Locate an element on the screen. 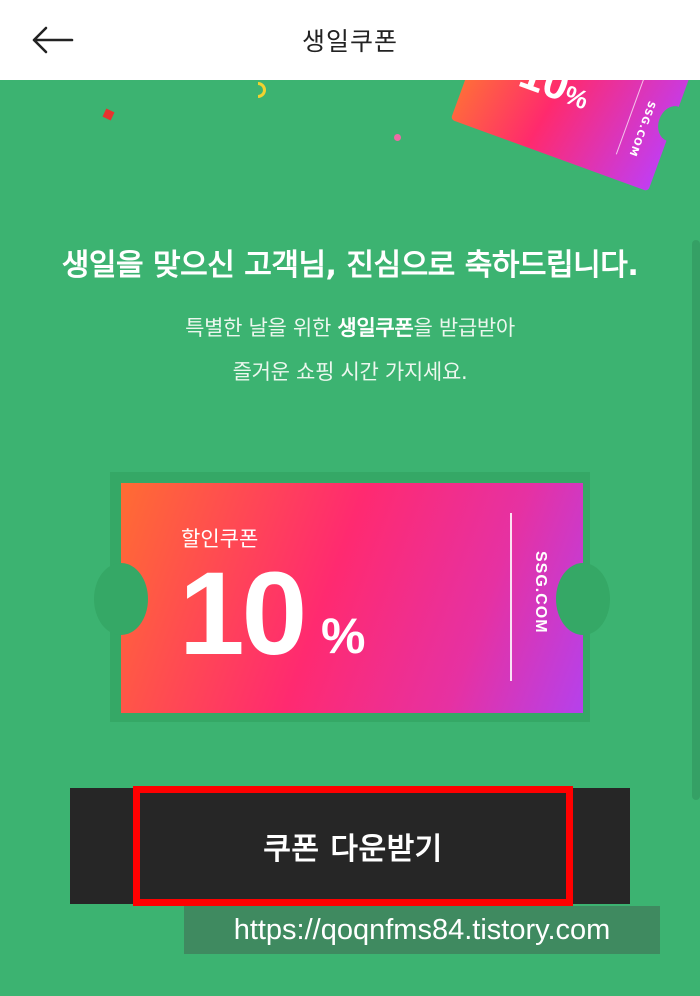 The image size is (700, 996). coupon-notch-left is located at coordinates (121, 599).